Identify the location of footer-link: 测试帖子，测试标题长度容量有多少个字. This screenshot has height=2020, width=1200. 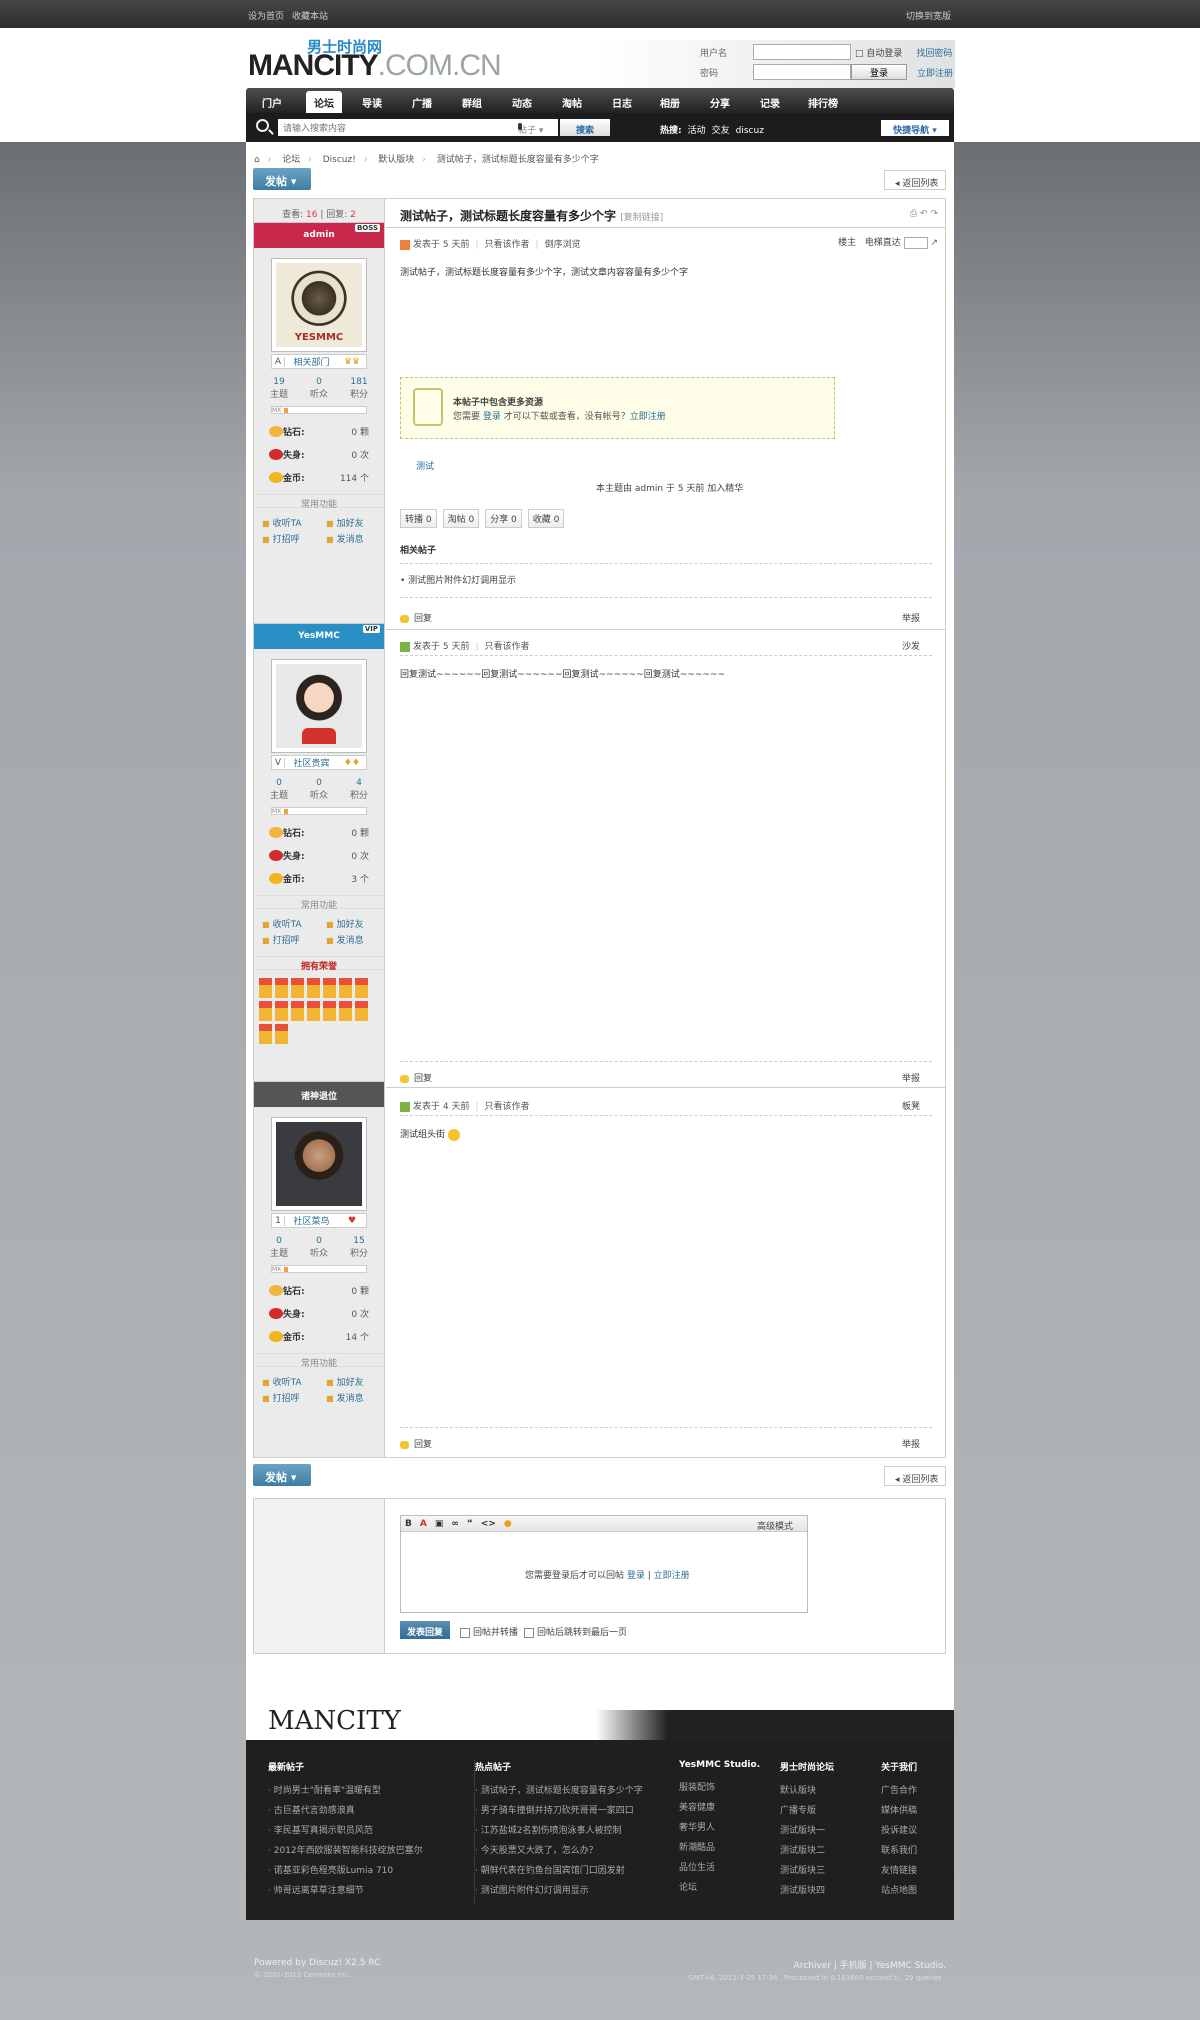
(559, 1793).